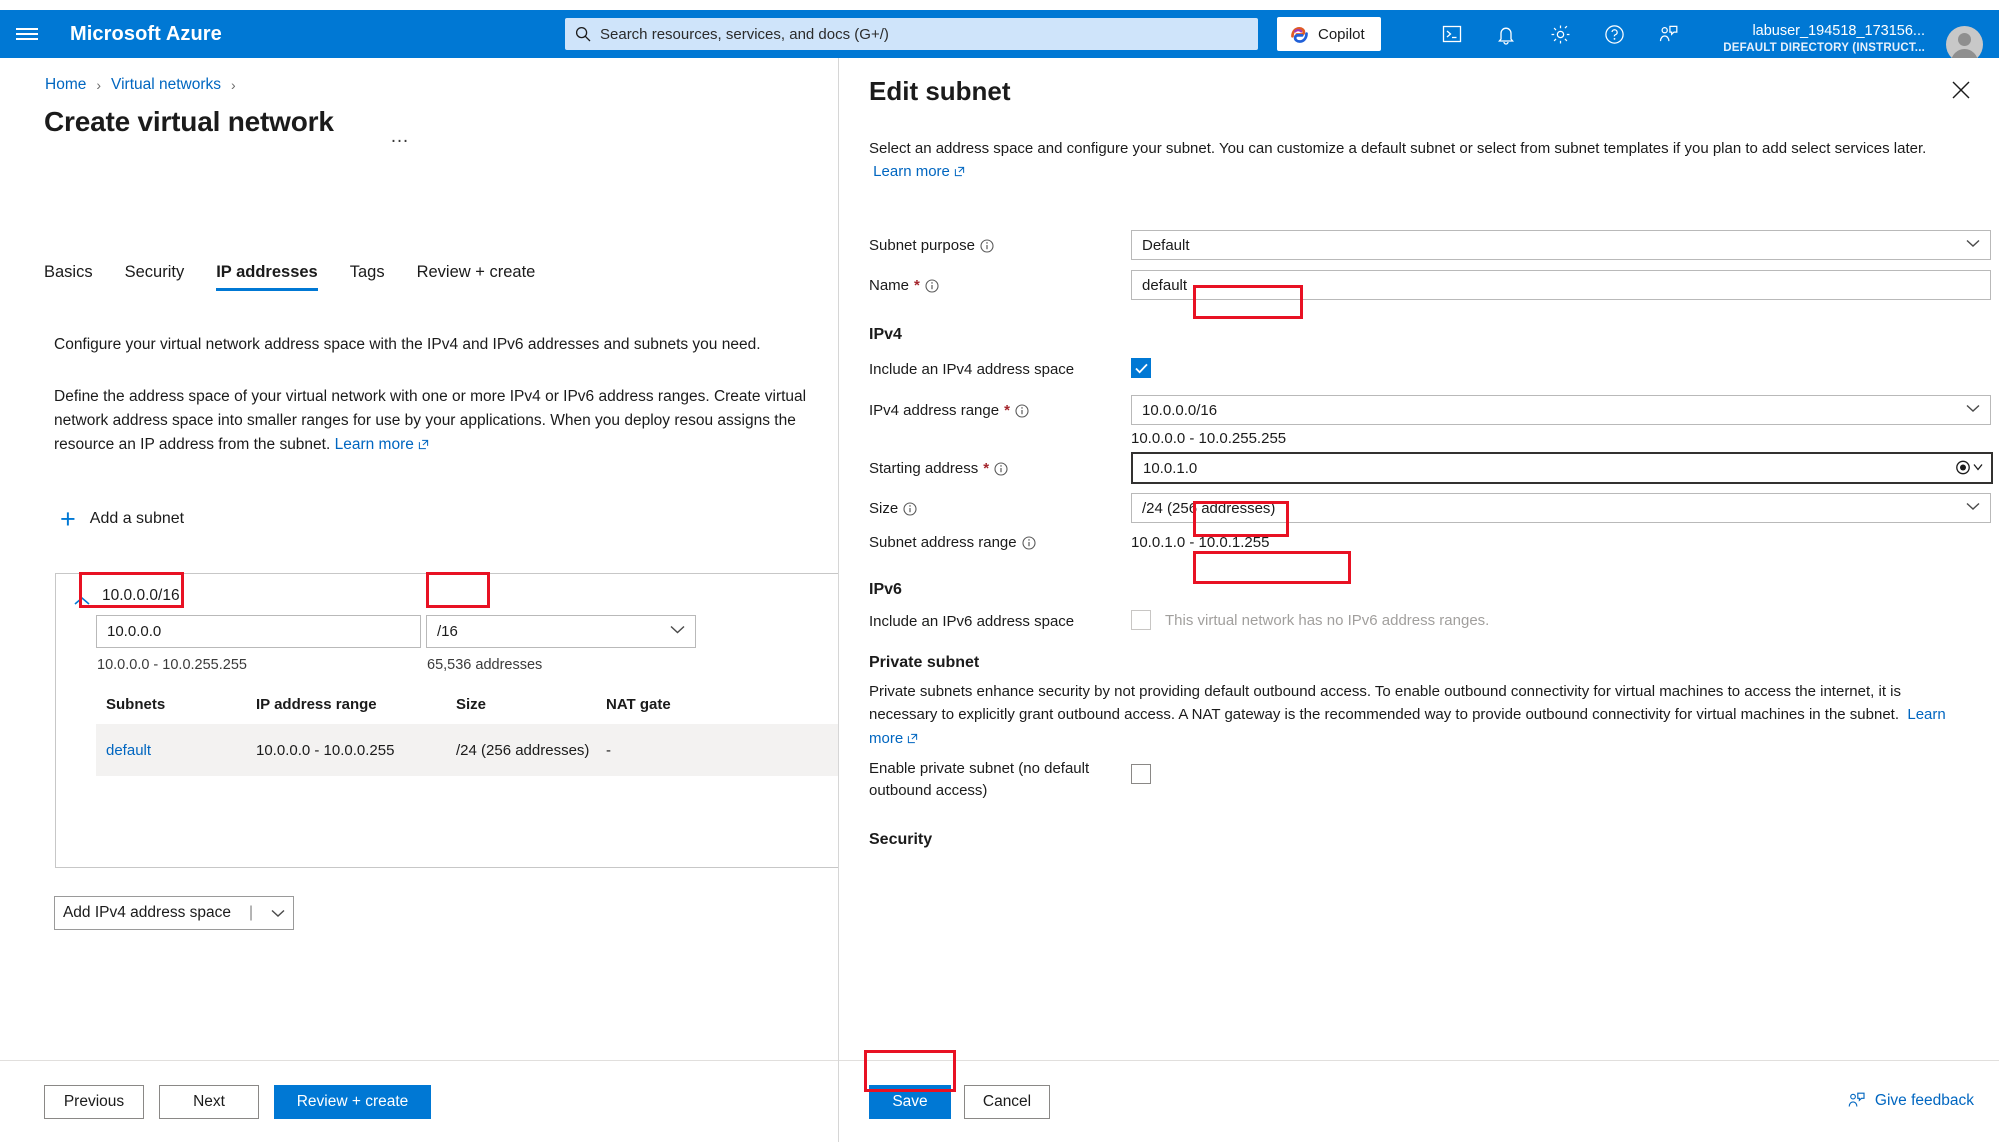 The width and height of the screenshot is (1999, 1142). Describe the element at coordinates (82, 601) in the screenshot. I see `chevron-up-icon` at that location.